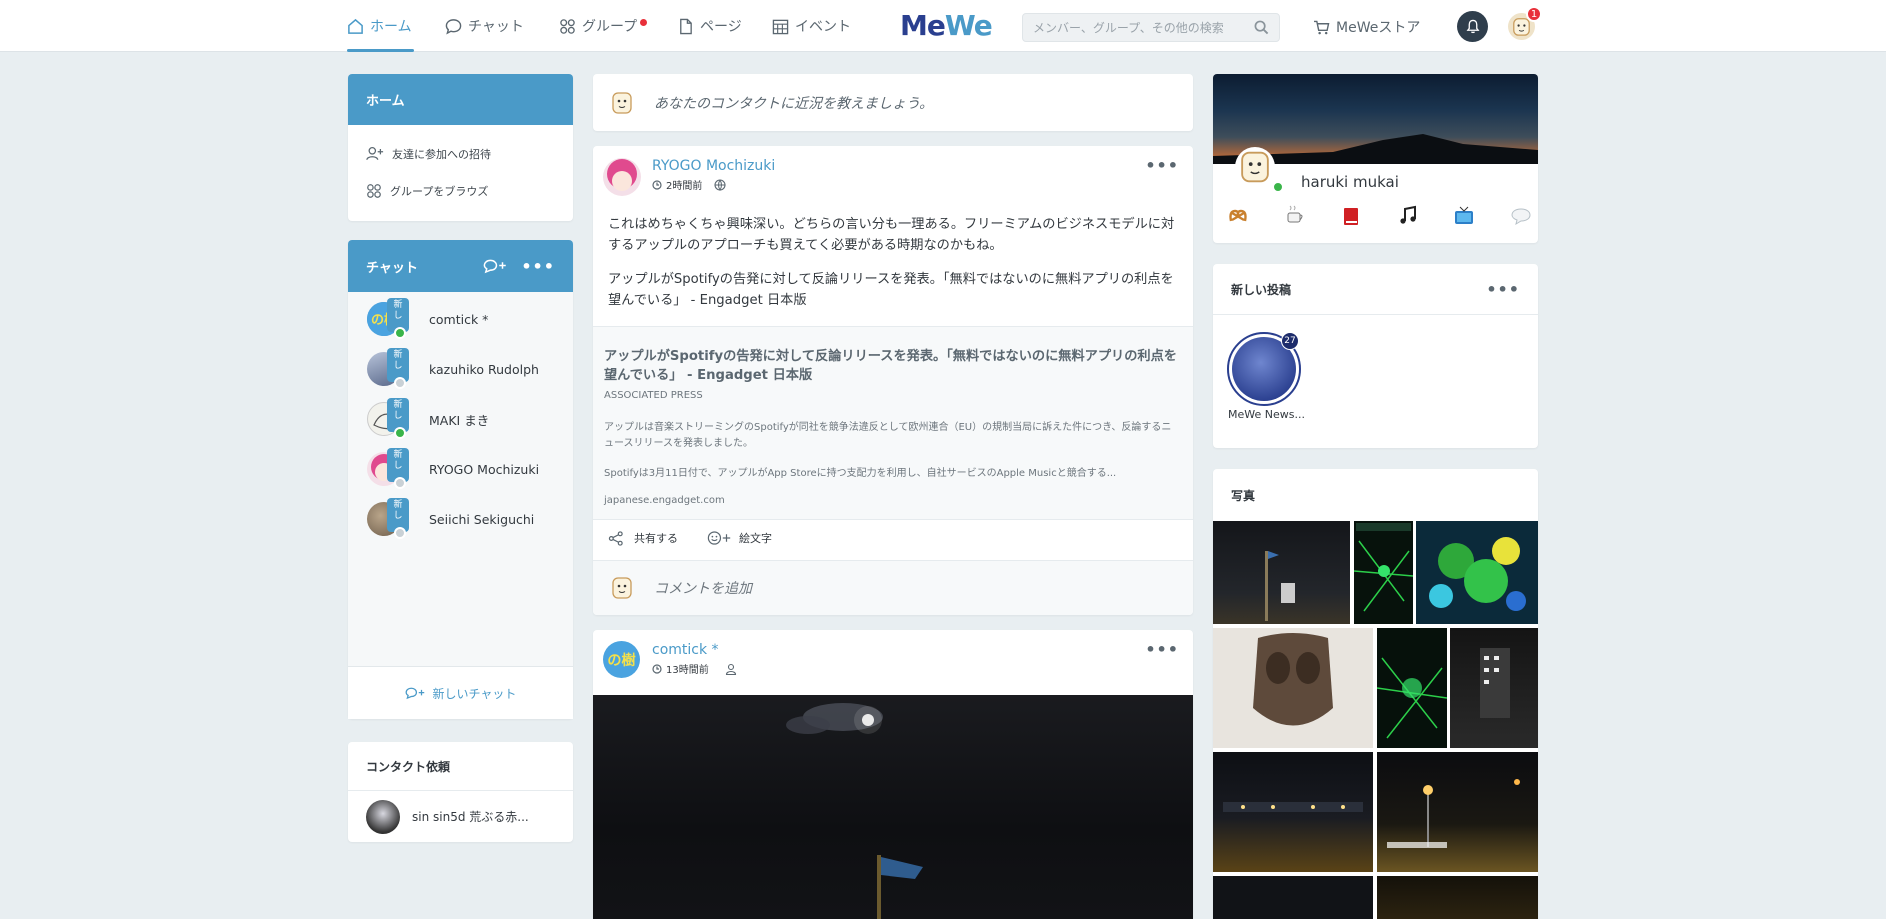 Image resolution: width=1886 pixels, height=919 pixels. Describe the element at coordinates (1375, 158) in the screenshot. I see `profile-card: haruki mukai` at that location.